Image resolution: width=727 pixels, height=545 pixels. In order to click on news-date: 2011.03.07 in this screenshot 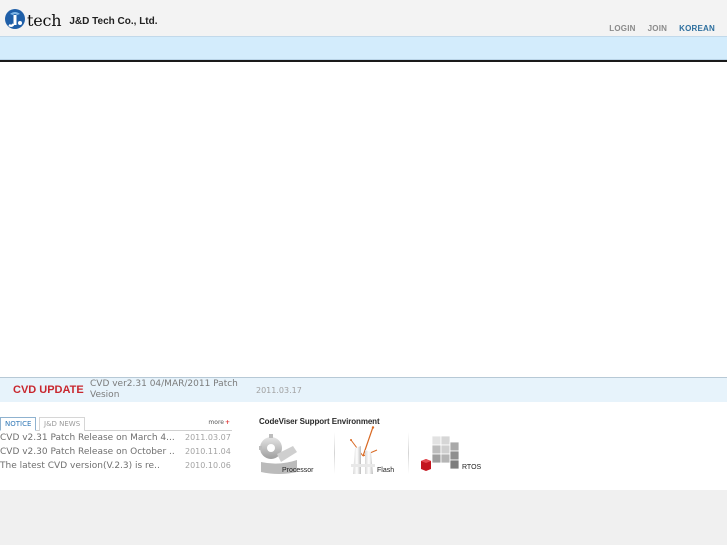, I will do `click(208, 437)`.